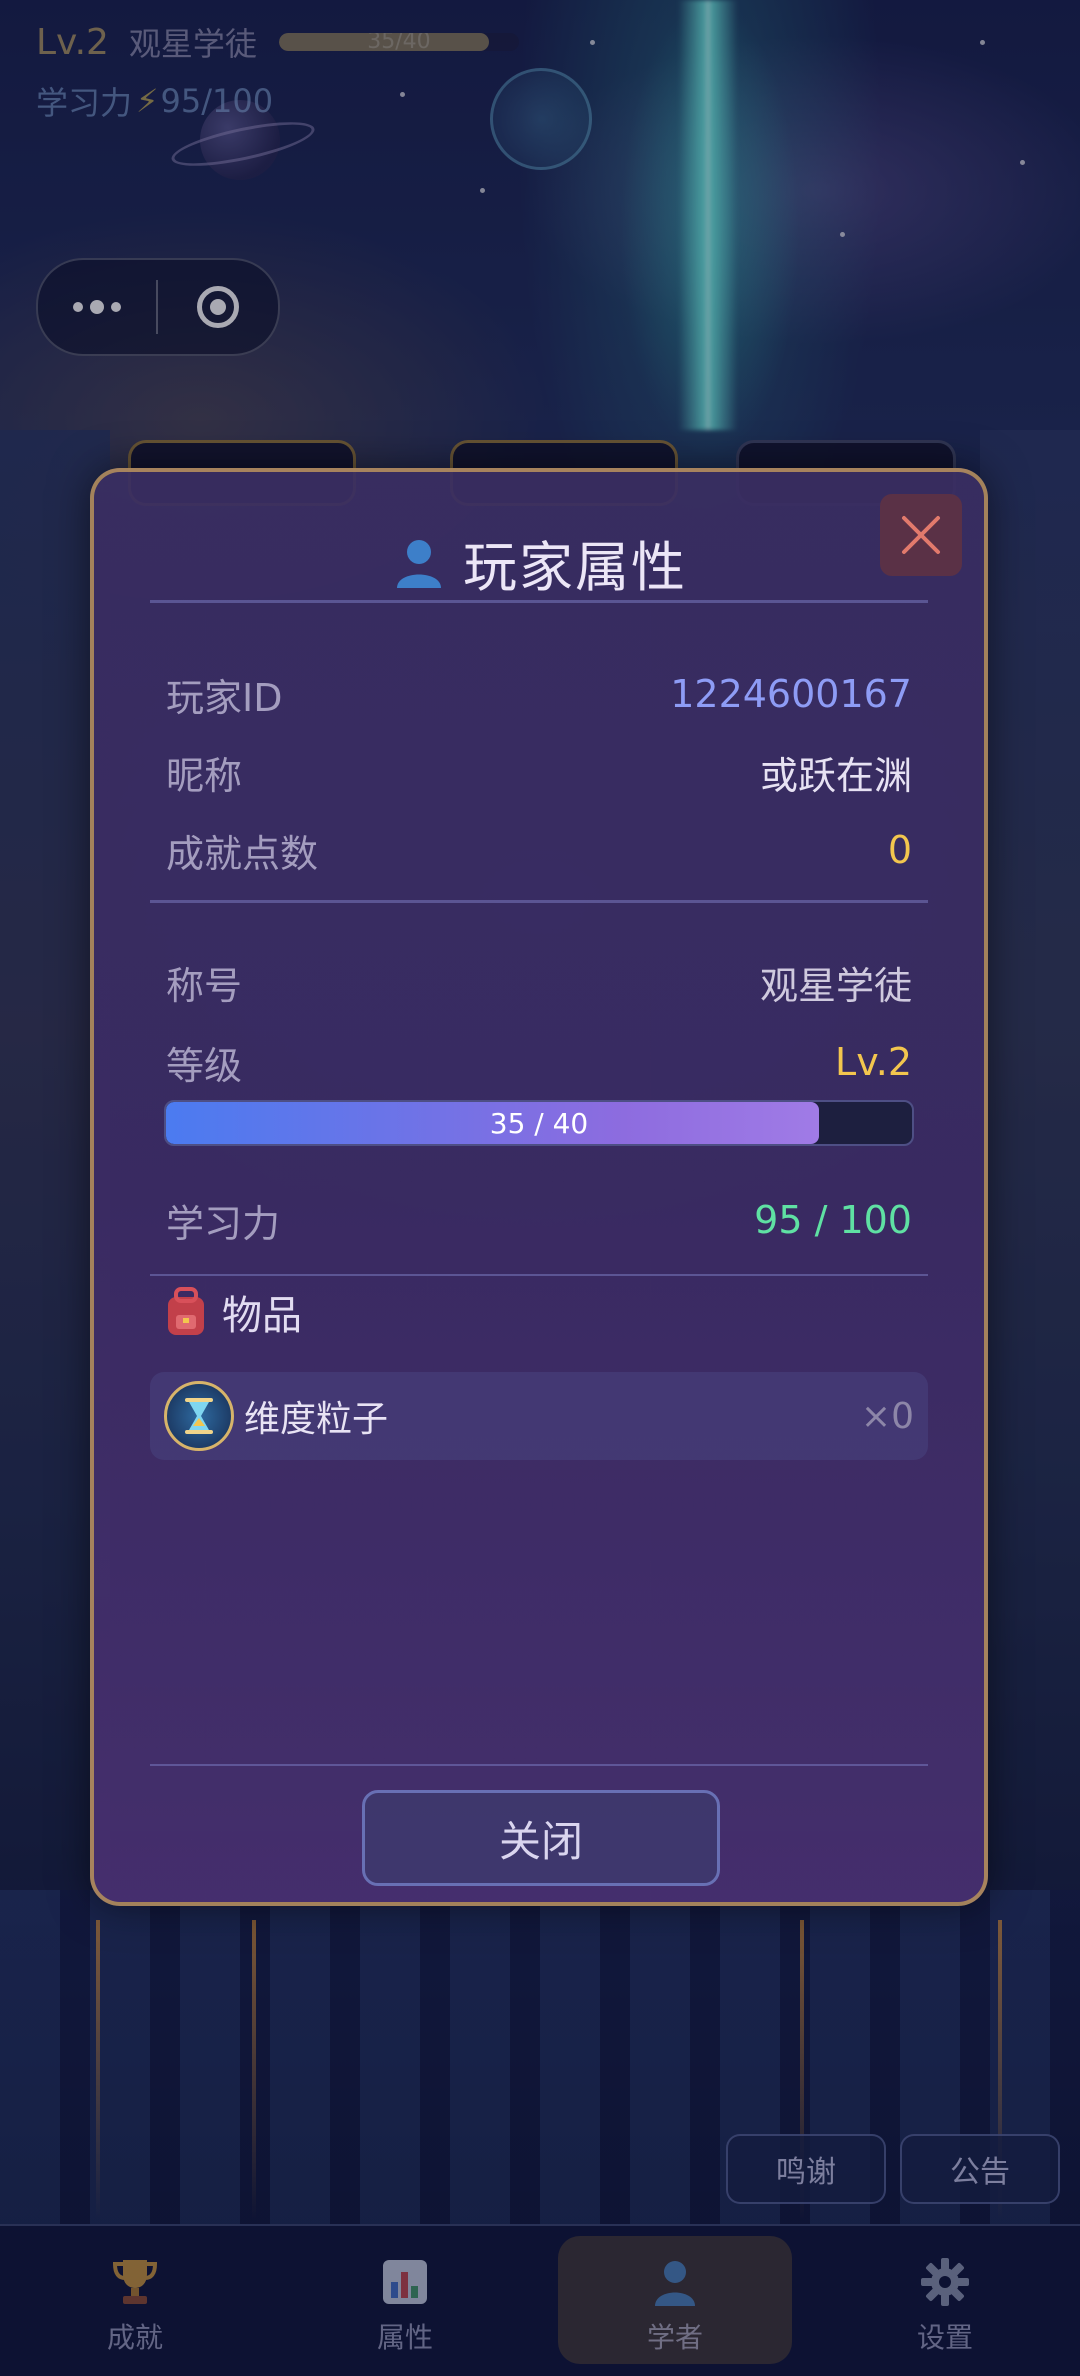 This screenshot has width=1080, height=2376. What do you see at coordinates (675, 2283) in the screenshot?
I see `scholar-icon` at bounding box center [675, 2283].